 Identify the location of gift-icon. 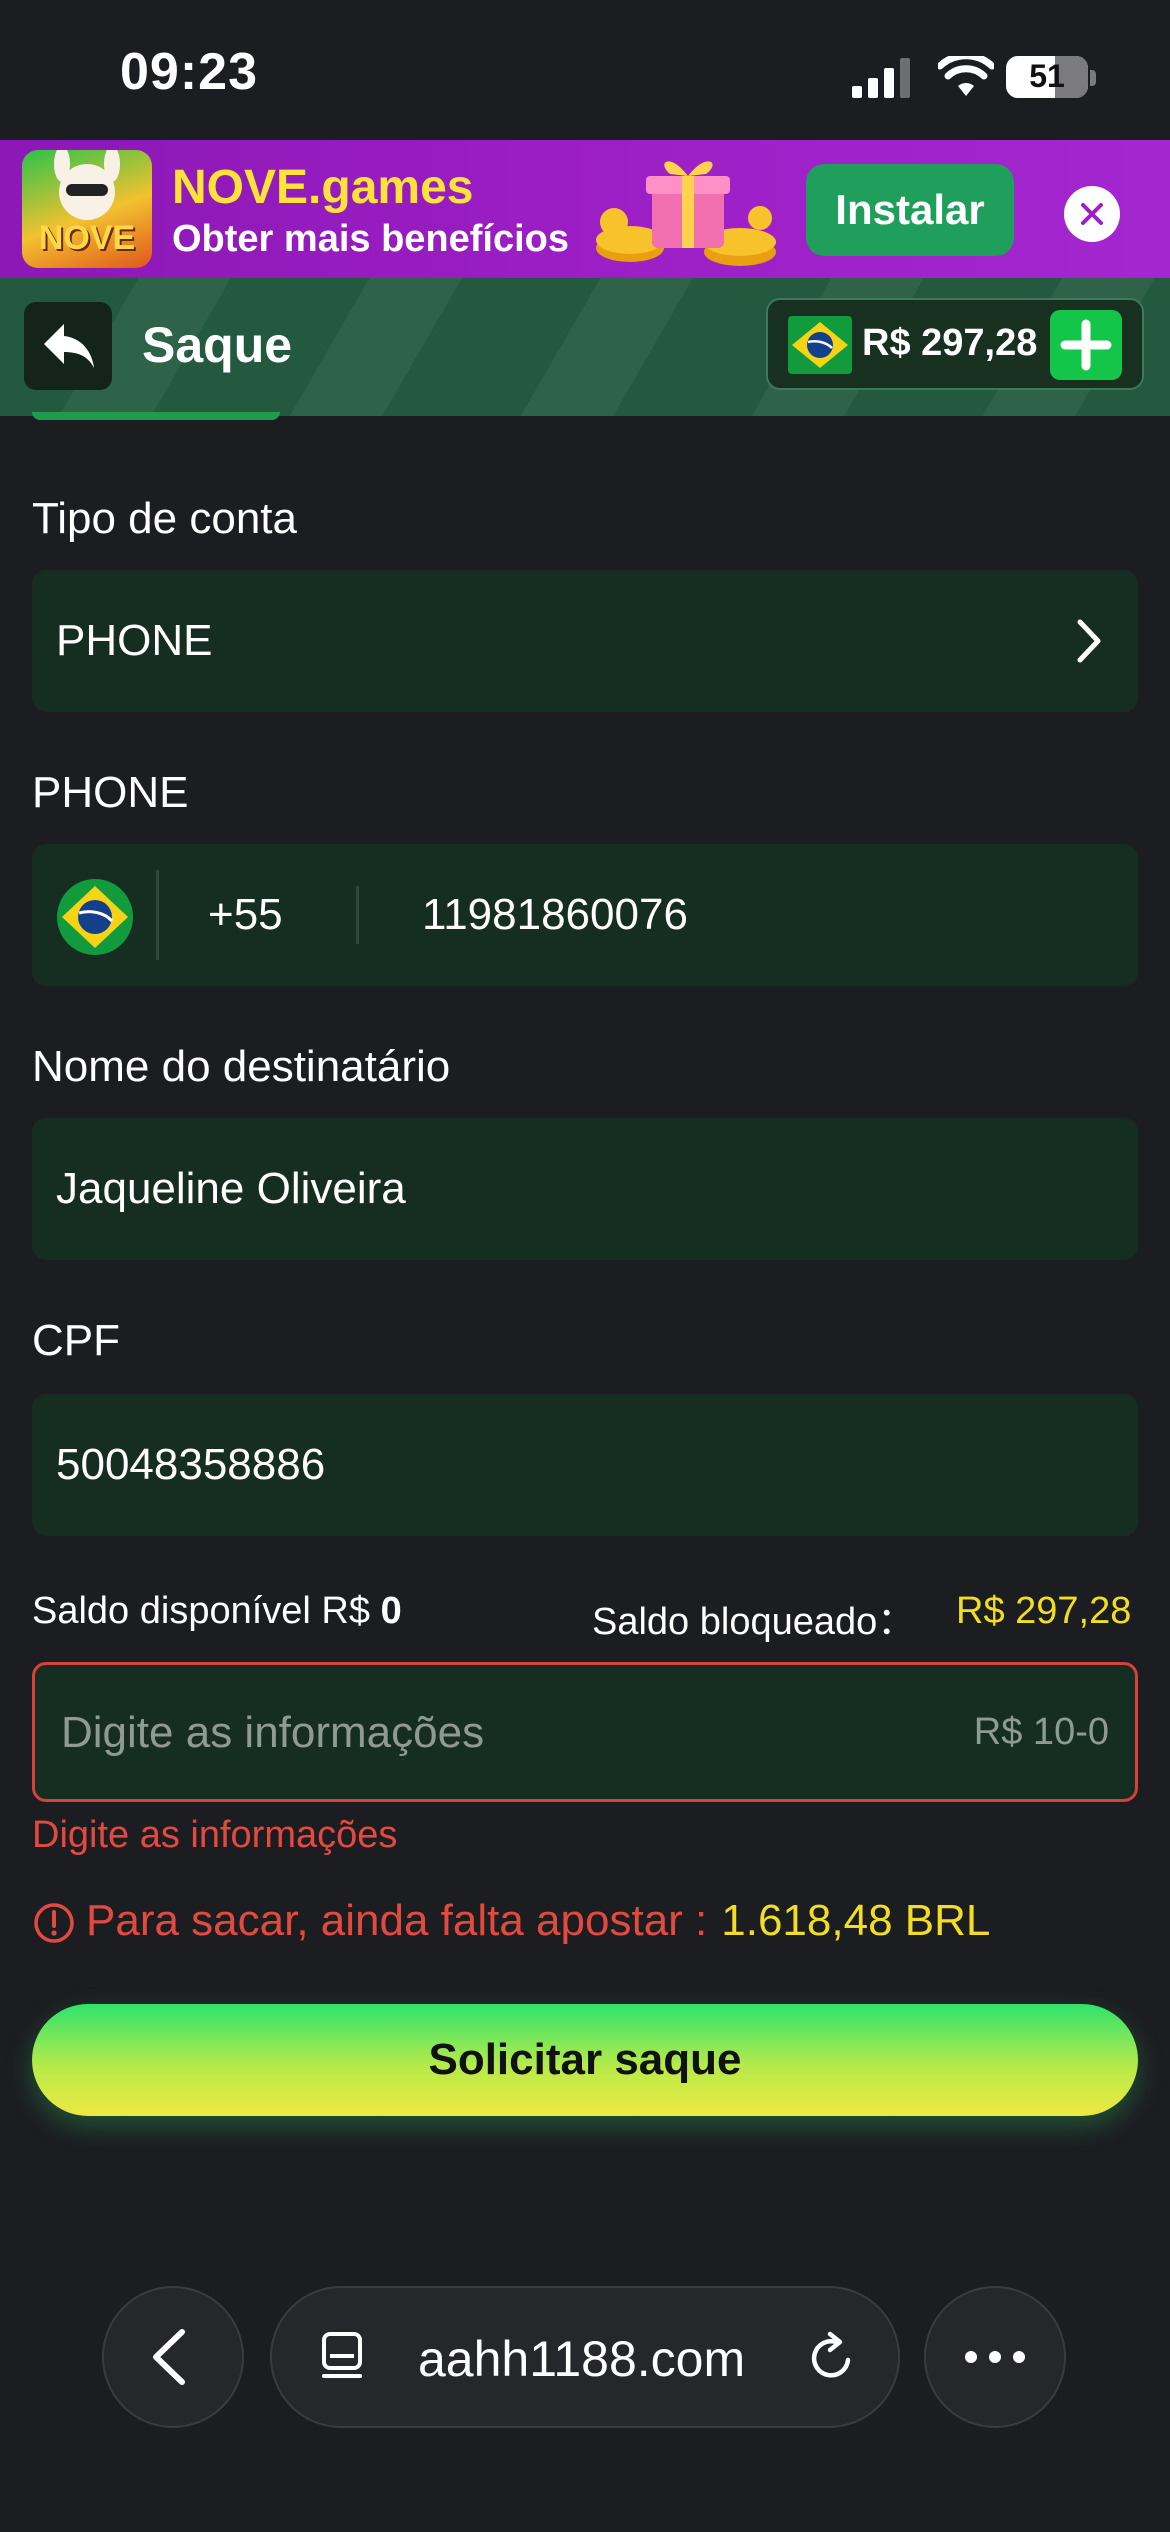
(686, 213).